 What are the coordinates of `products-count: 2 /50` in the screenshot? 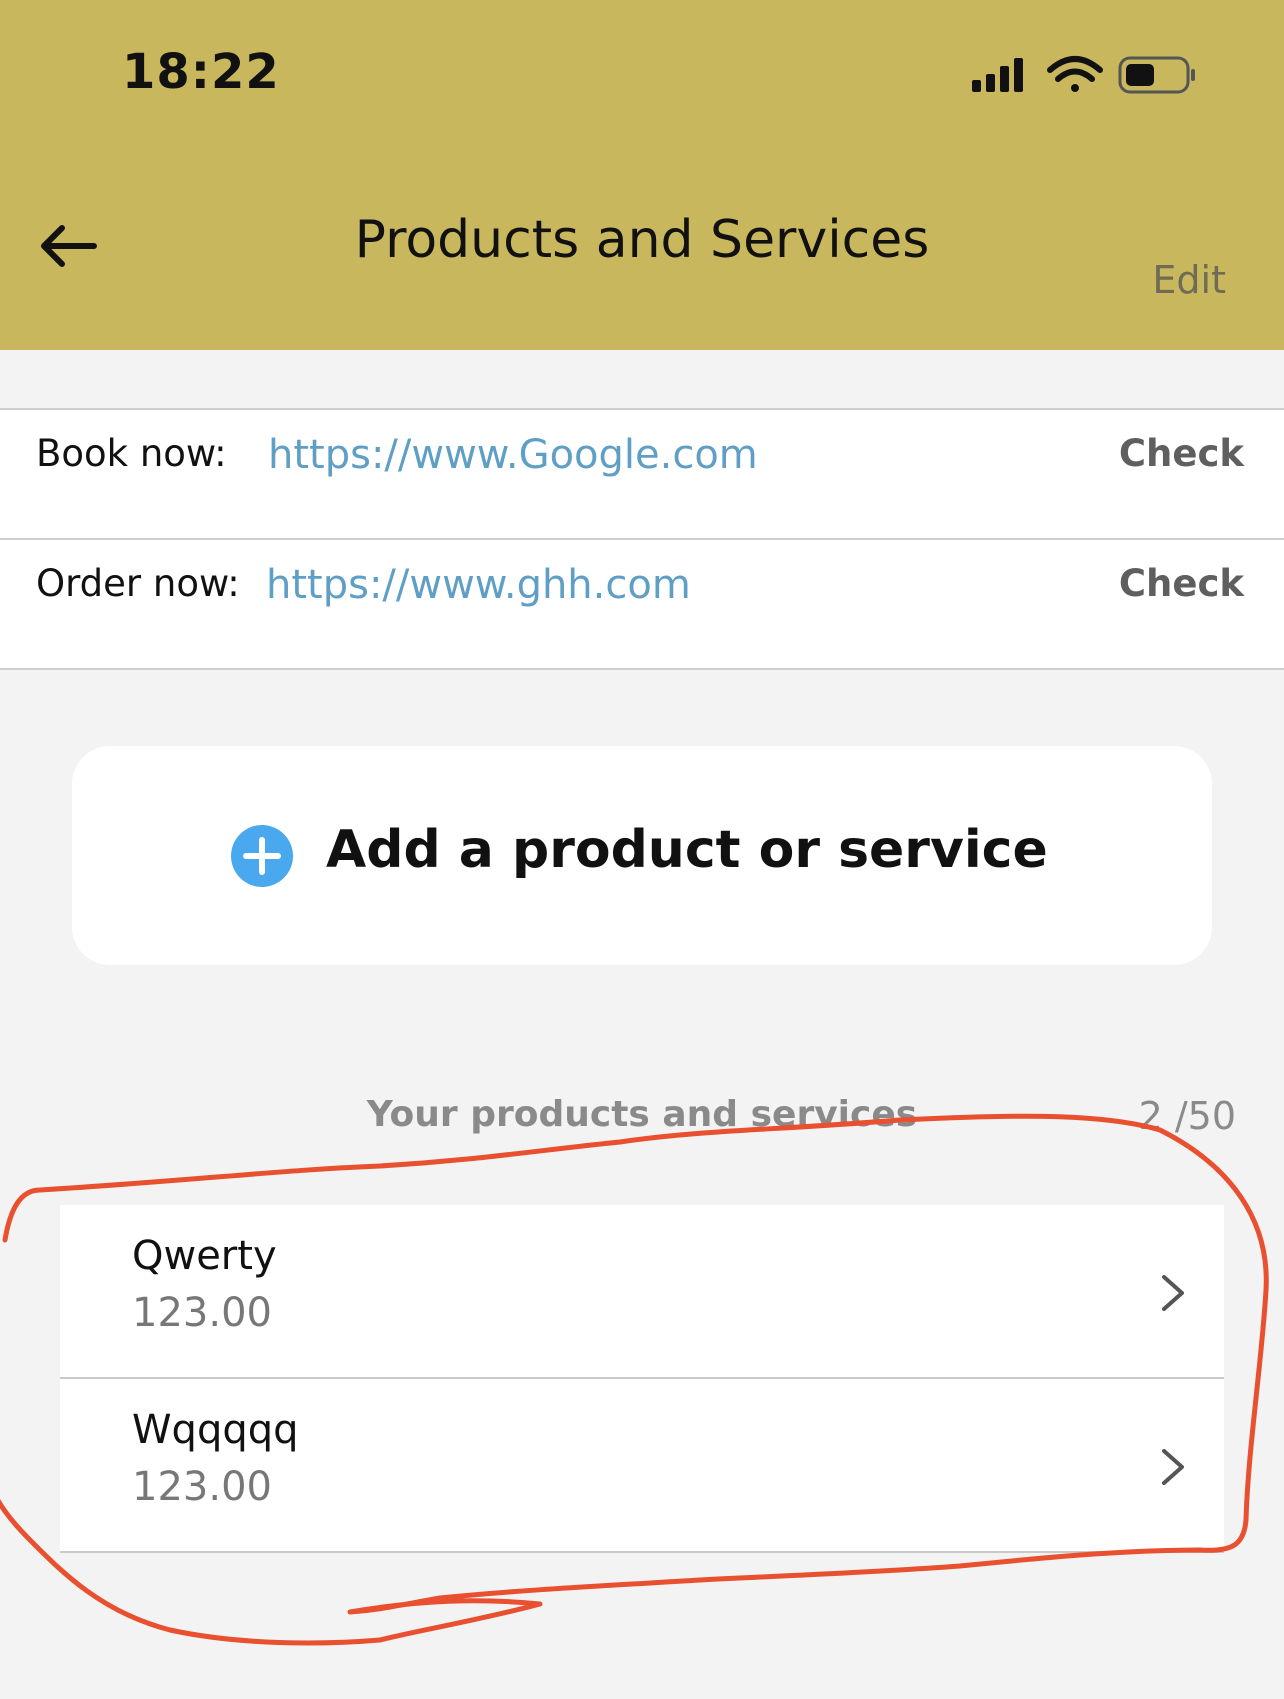 It's located at (1187, 1116).